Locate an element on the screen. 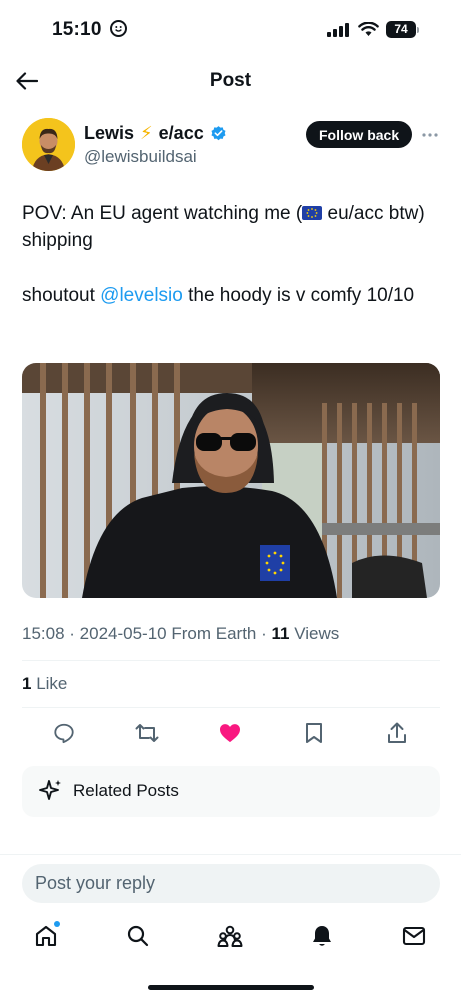 Image resolution: width=461 pixels, height=1000 pixels. communities-icon is located at coordinates (230, 936).